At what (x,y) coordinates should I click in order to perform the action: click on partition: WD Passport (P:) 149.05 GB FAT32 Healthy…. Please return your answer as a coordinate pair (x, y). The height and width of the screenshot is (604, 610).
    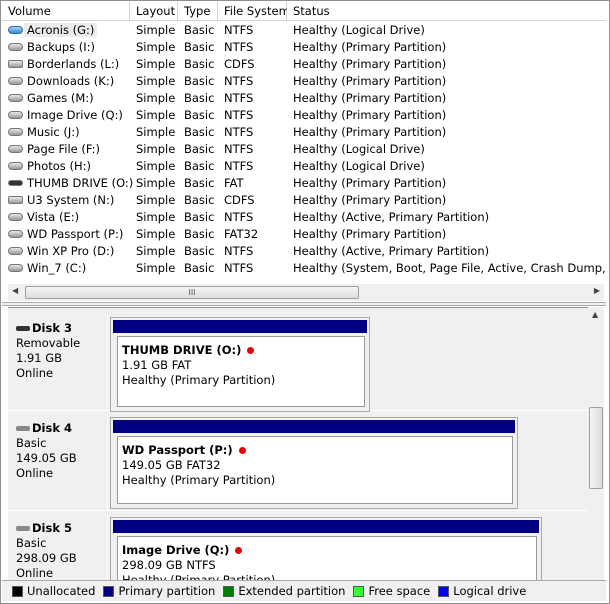
    Looking at the image, I should click on (314, 463).